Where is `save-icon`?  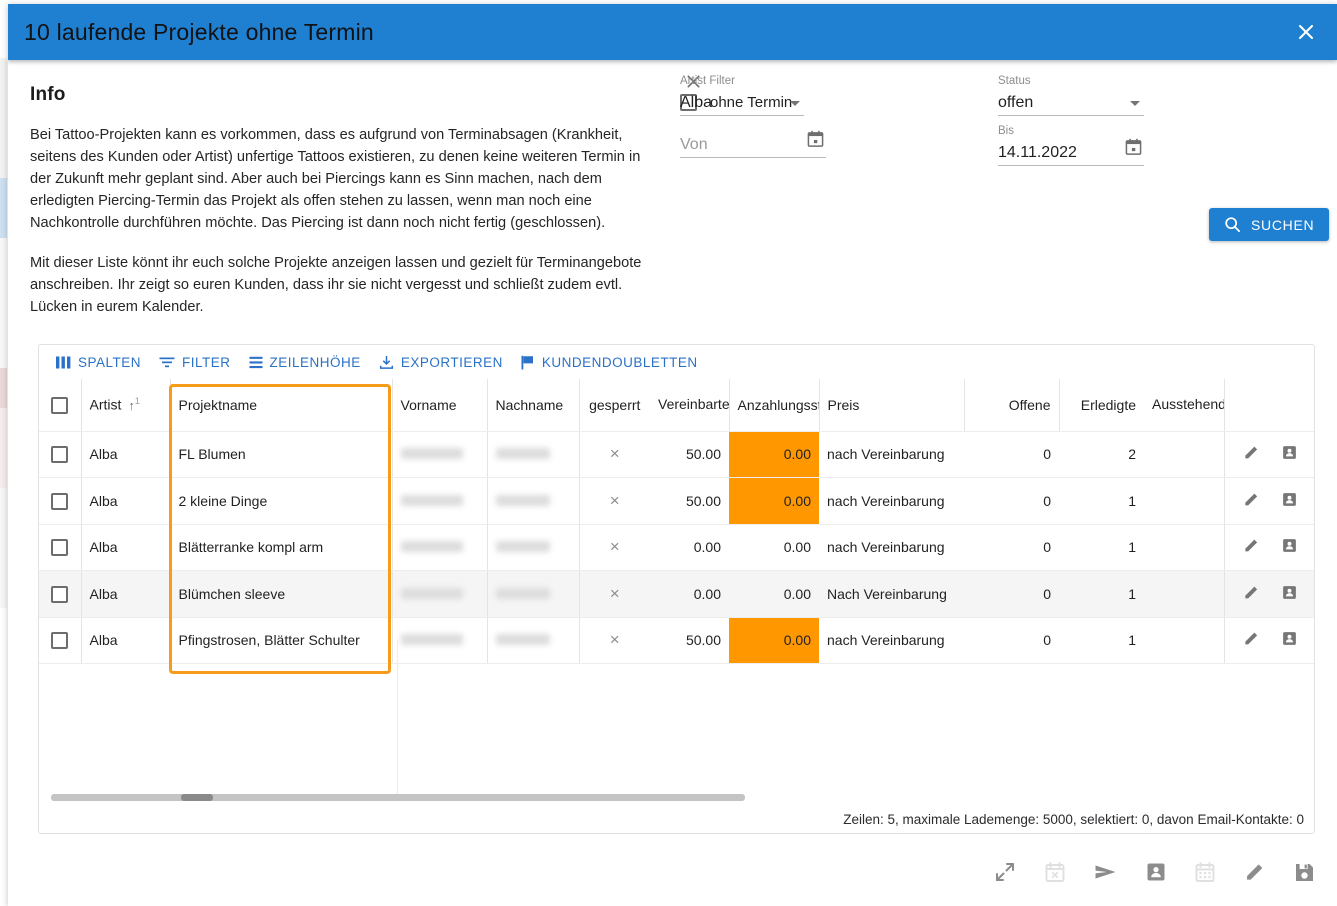 save-icon is located at coordinates (1304, 875).